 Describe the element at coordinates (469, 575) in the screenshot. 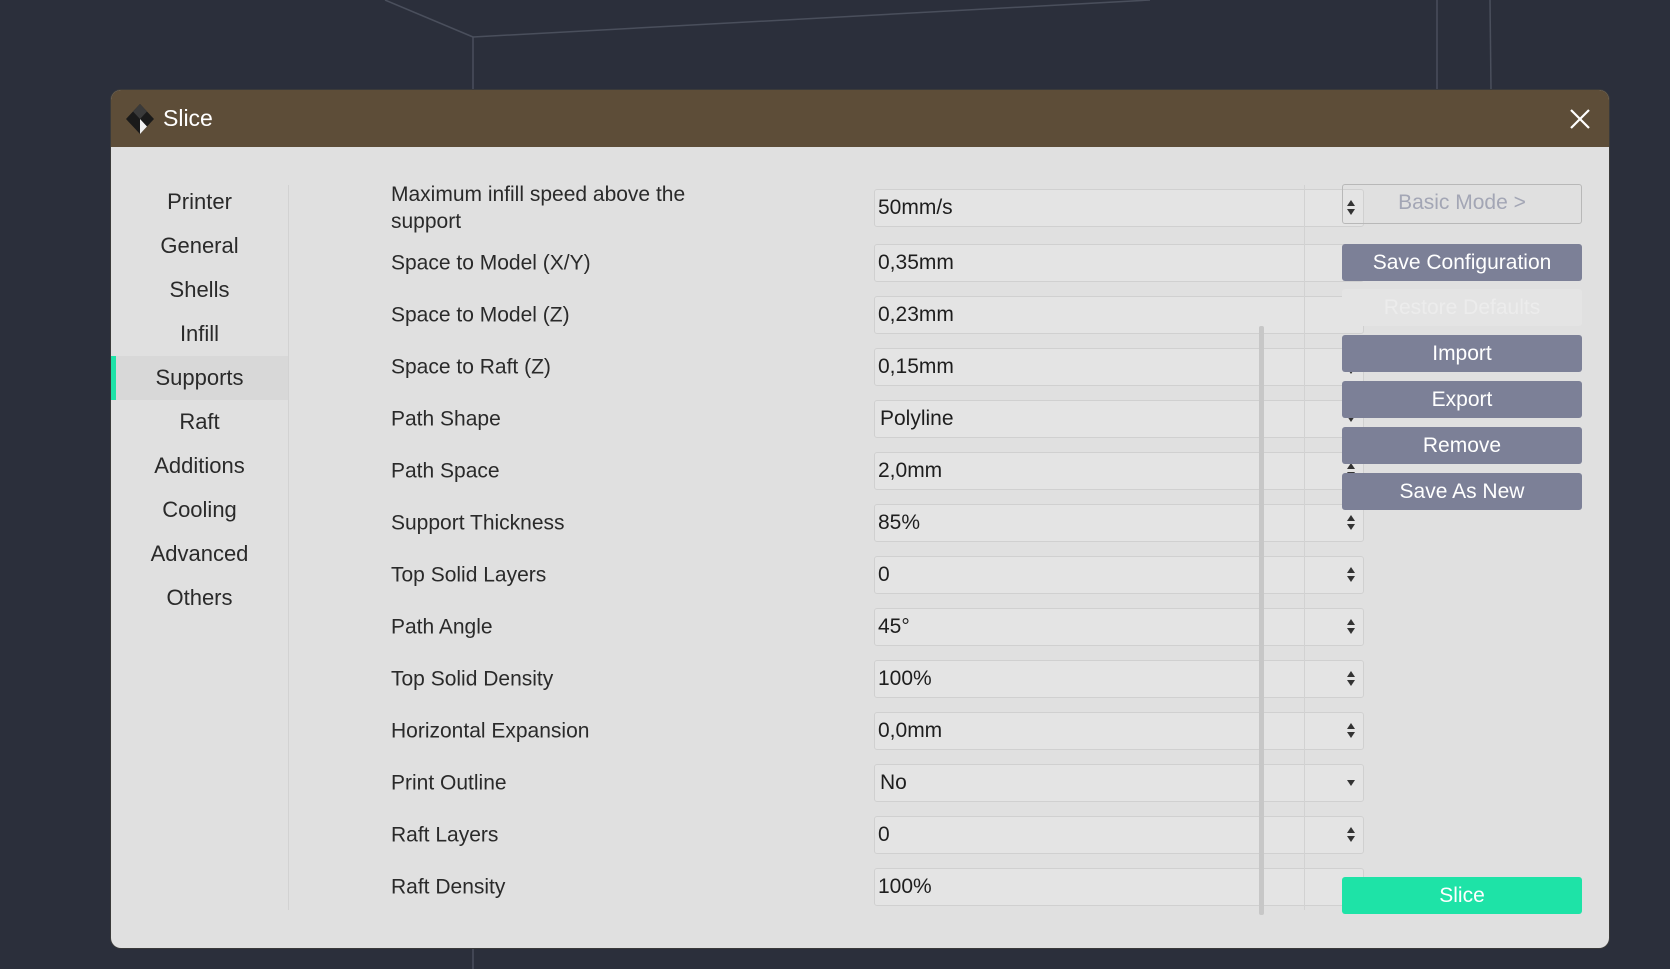

I see `setting-label: Top Solid Layers` at that location.